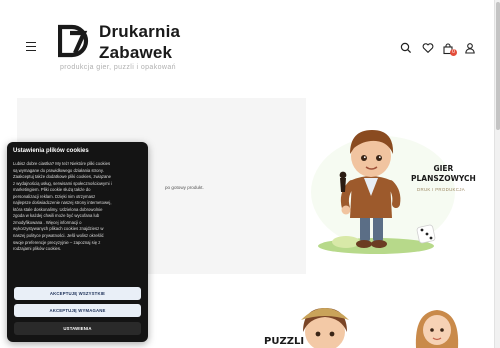 This screenshot has height=348, width=500. Describe the element at coordinates (37, 249) in the screenshot. I see `cookie-text-line: rodzajami plików cookies.` at that location.